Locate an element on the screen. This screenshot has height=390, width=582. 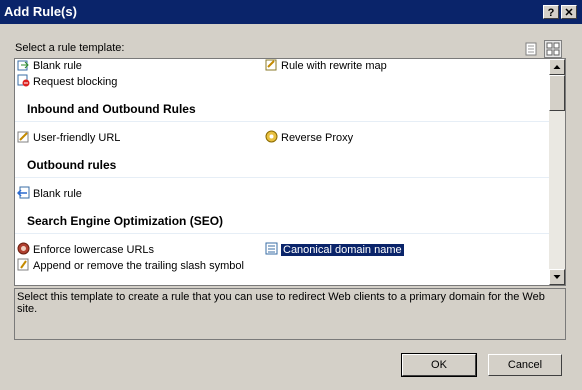
group-inbound-outbound-title: Inbound and Outbound Rules is located at coordinates (111, 109).